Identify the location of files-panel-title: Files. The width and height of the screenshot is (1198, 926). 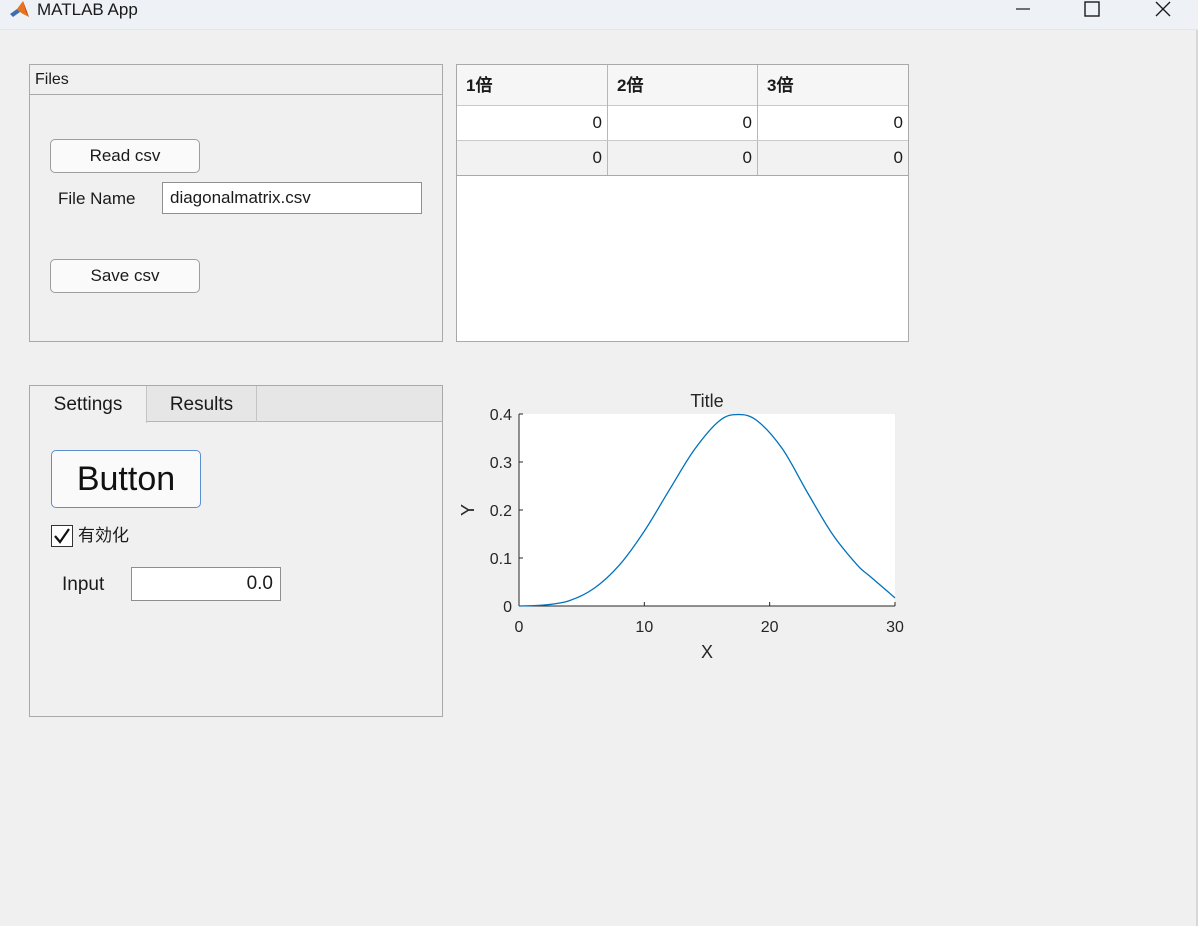
(236, 80).